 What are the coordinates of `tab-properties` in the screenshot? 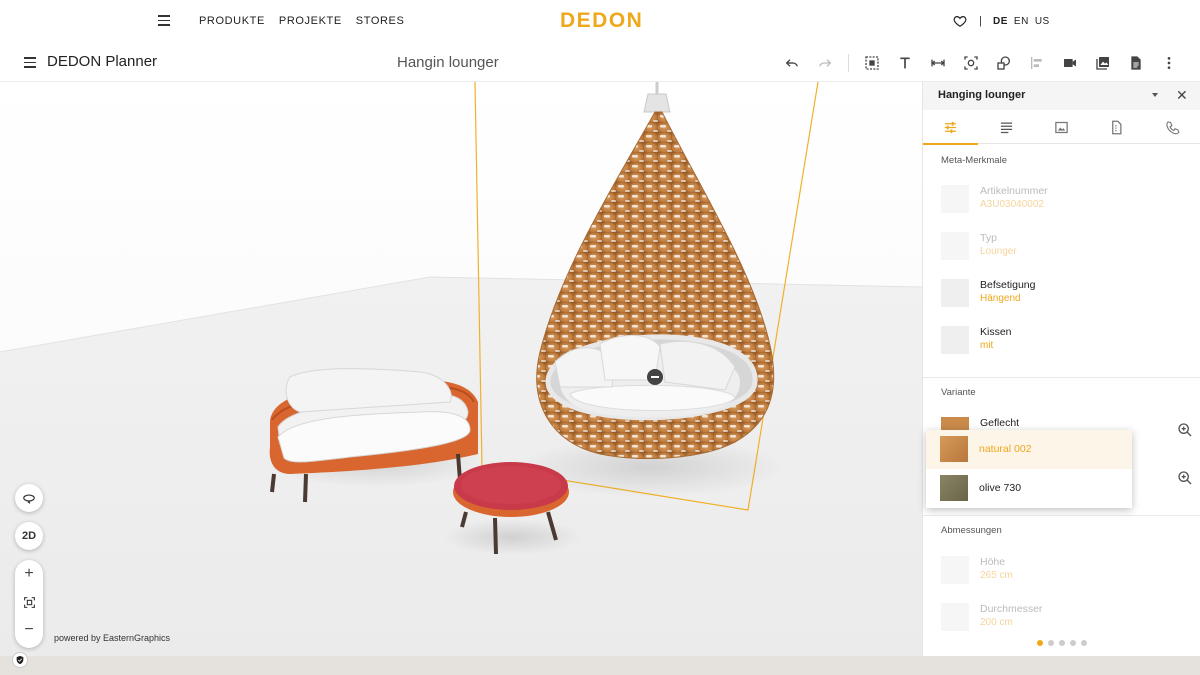 It's located at (951, 127).